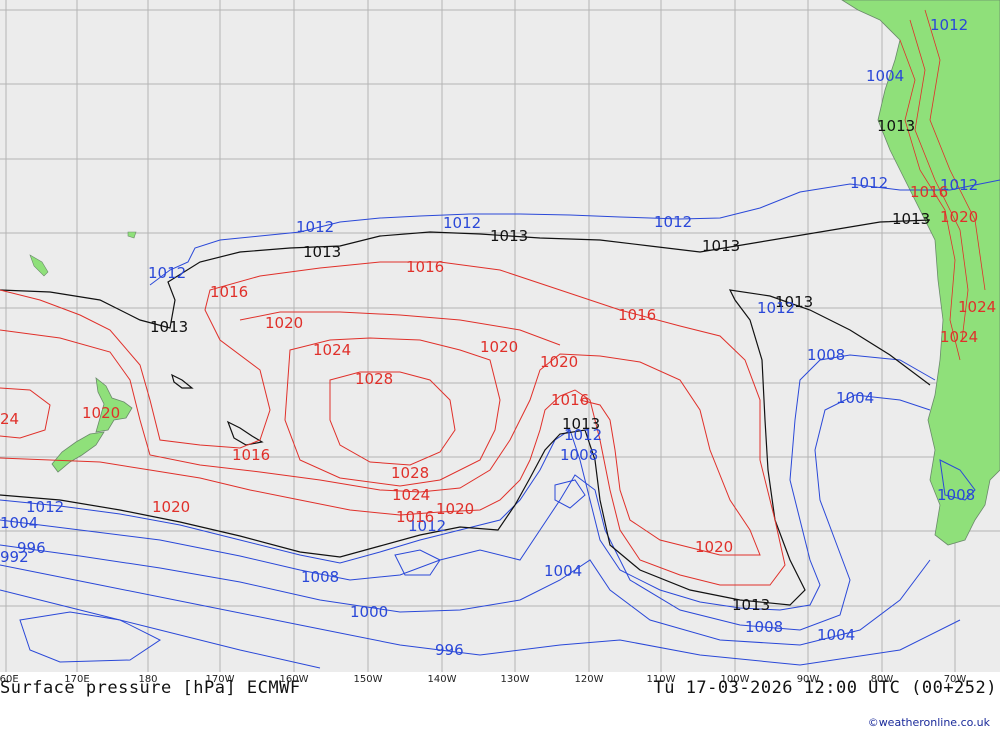 Image resolution: width=1000 pixels, height=733 pixels. Describe the element at coordinates (83, 254) in the screenshot. I see `pacific-islands` at that location.